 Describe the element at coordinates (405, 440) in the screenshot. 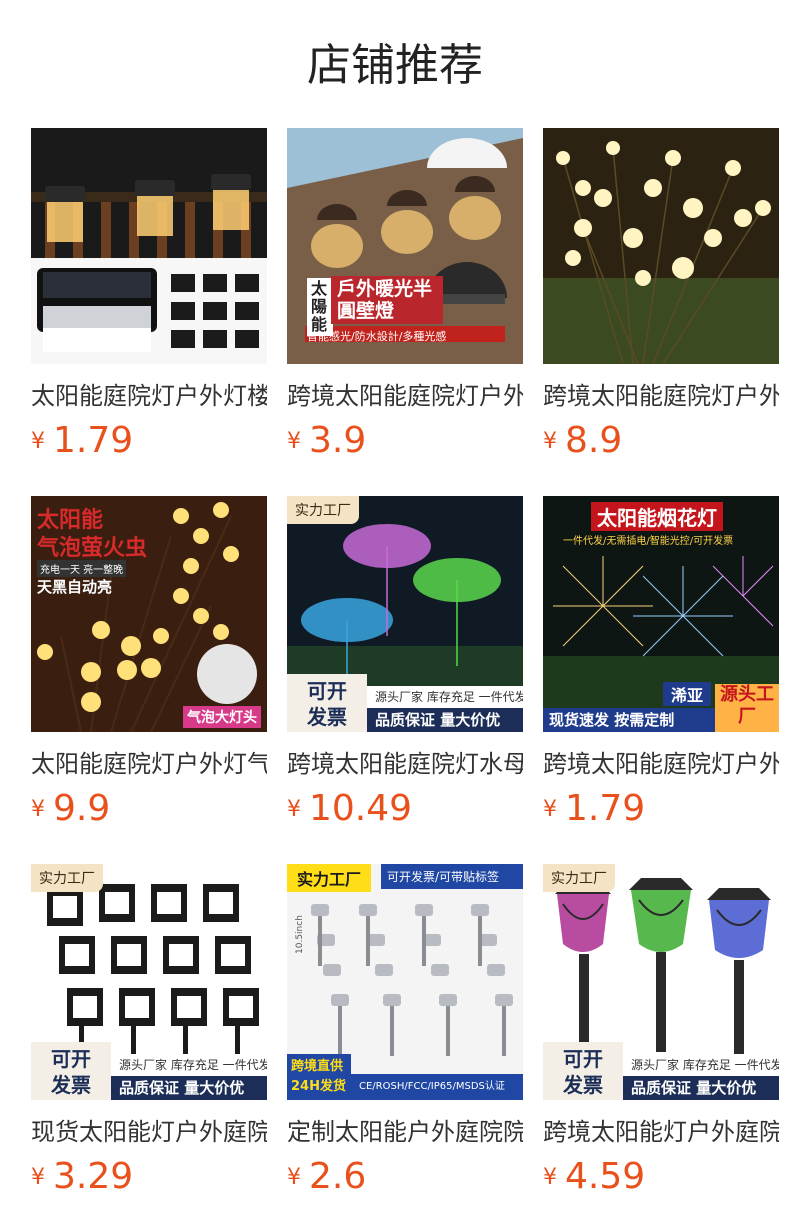

I see `product-price: ¥3.9` at that location.